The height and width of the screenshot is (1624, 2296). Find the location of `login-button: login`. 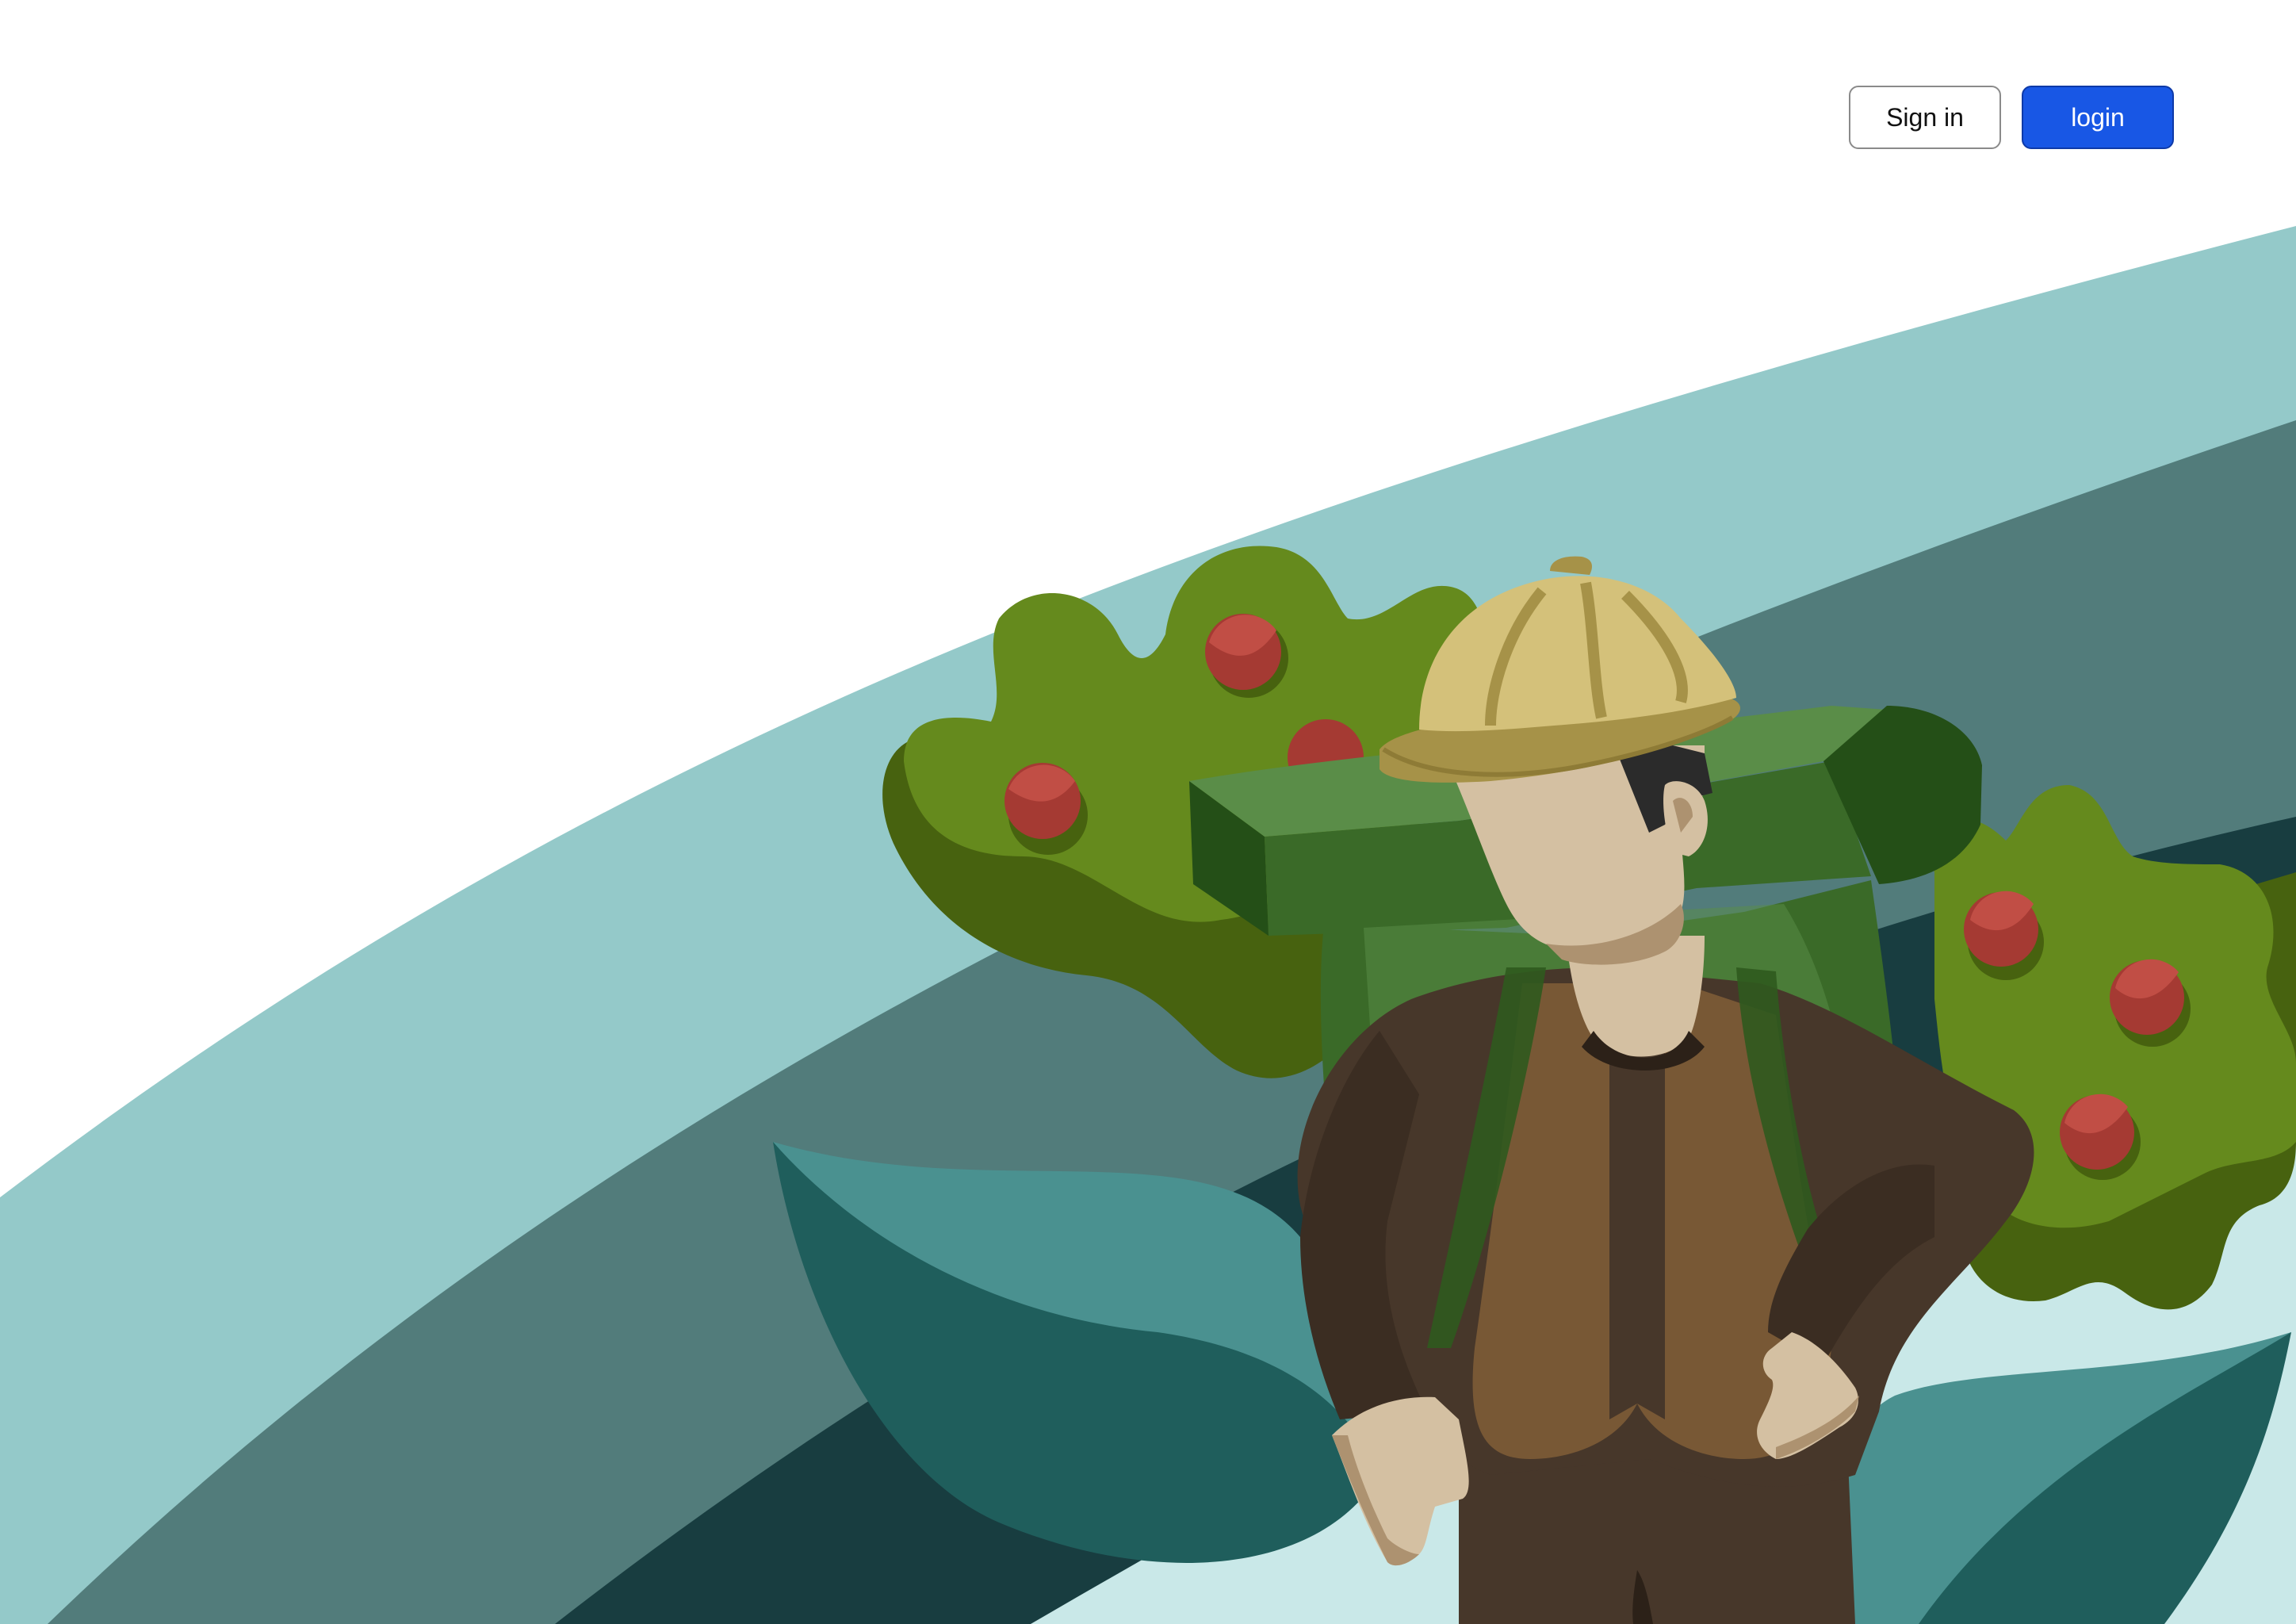

login-button: login is located at coordinates (2098, 117).